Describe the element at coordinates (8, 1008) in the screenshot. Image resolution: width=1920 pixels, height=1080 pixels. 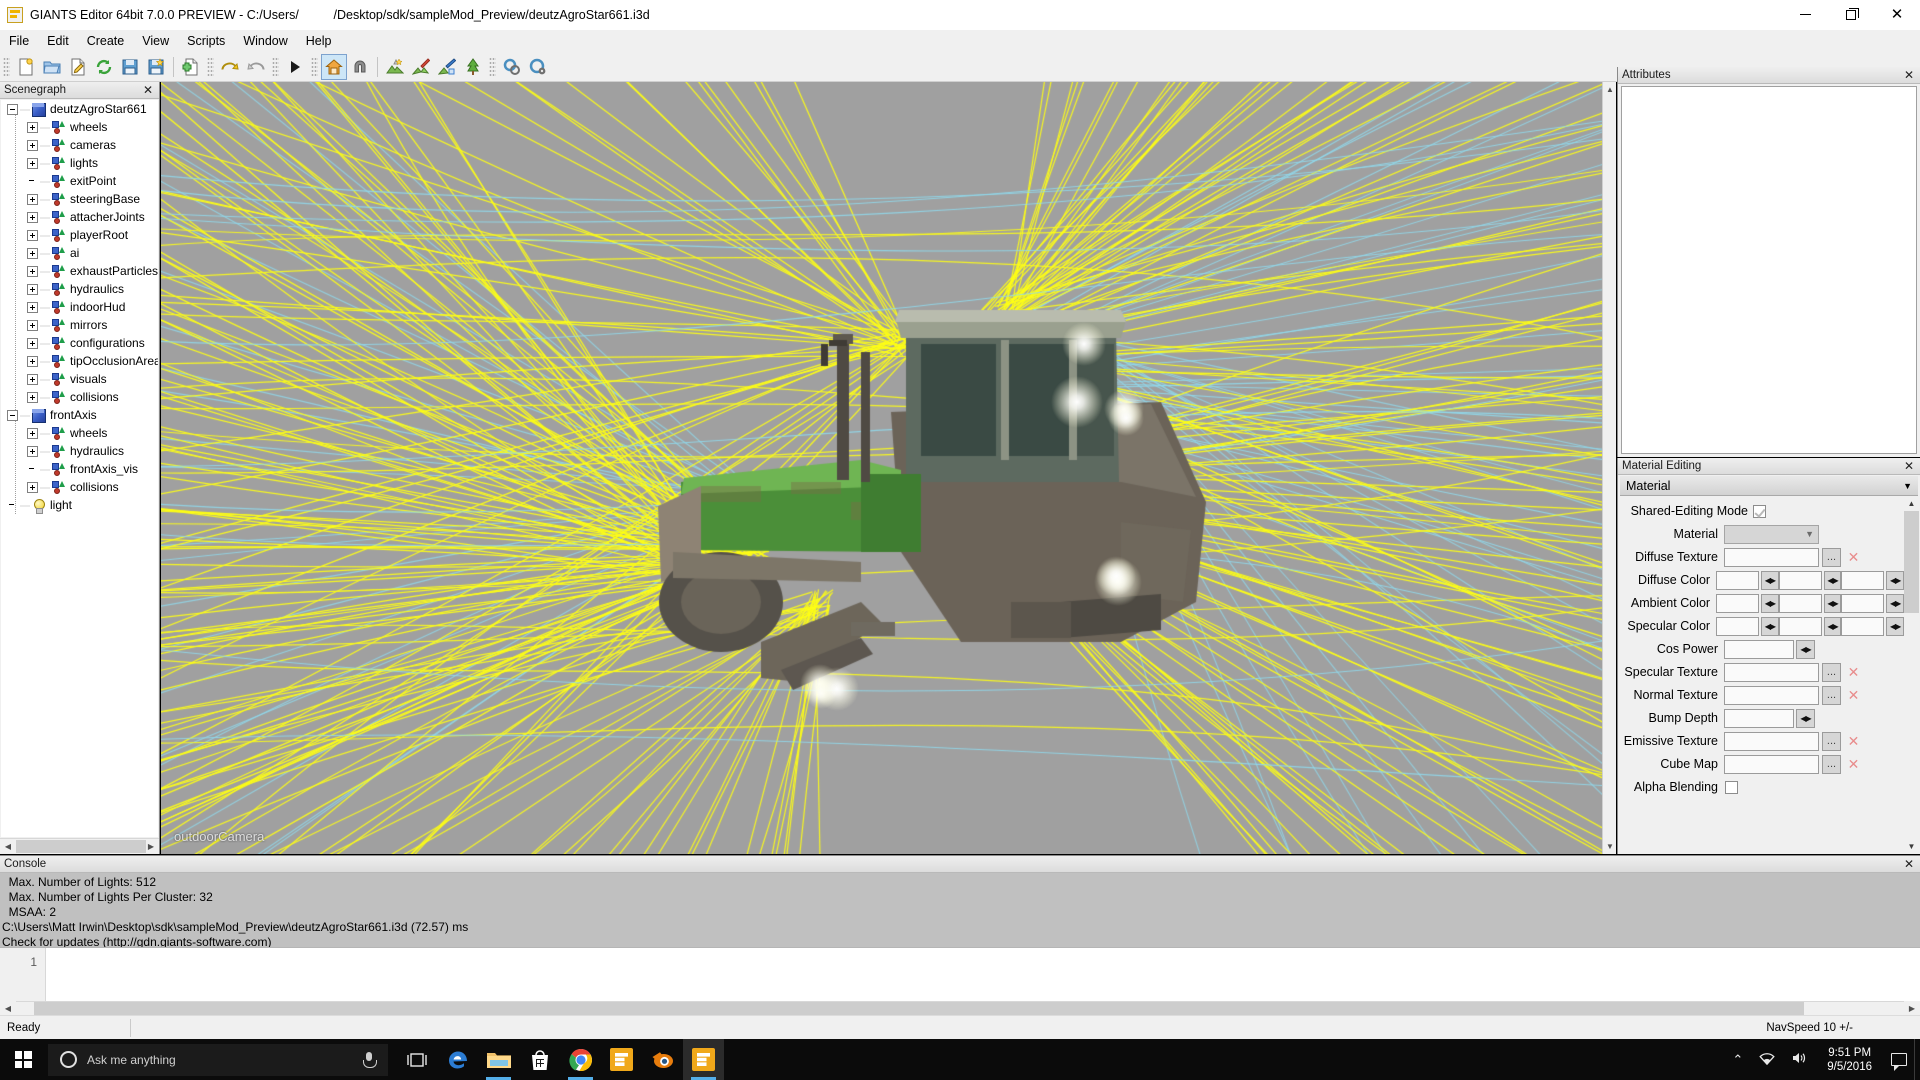
I see `scroll-left-icon: ◀` at that location.